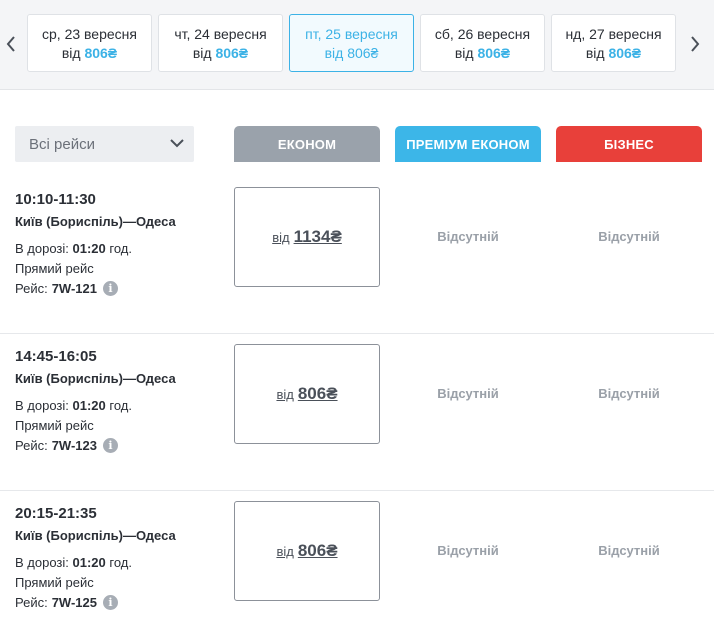 The image size is (714, 622). I want to click on flight-number: Рейс: 7W-121 i, so click(66, 288).